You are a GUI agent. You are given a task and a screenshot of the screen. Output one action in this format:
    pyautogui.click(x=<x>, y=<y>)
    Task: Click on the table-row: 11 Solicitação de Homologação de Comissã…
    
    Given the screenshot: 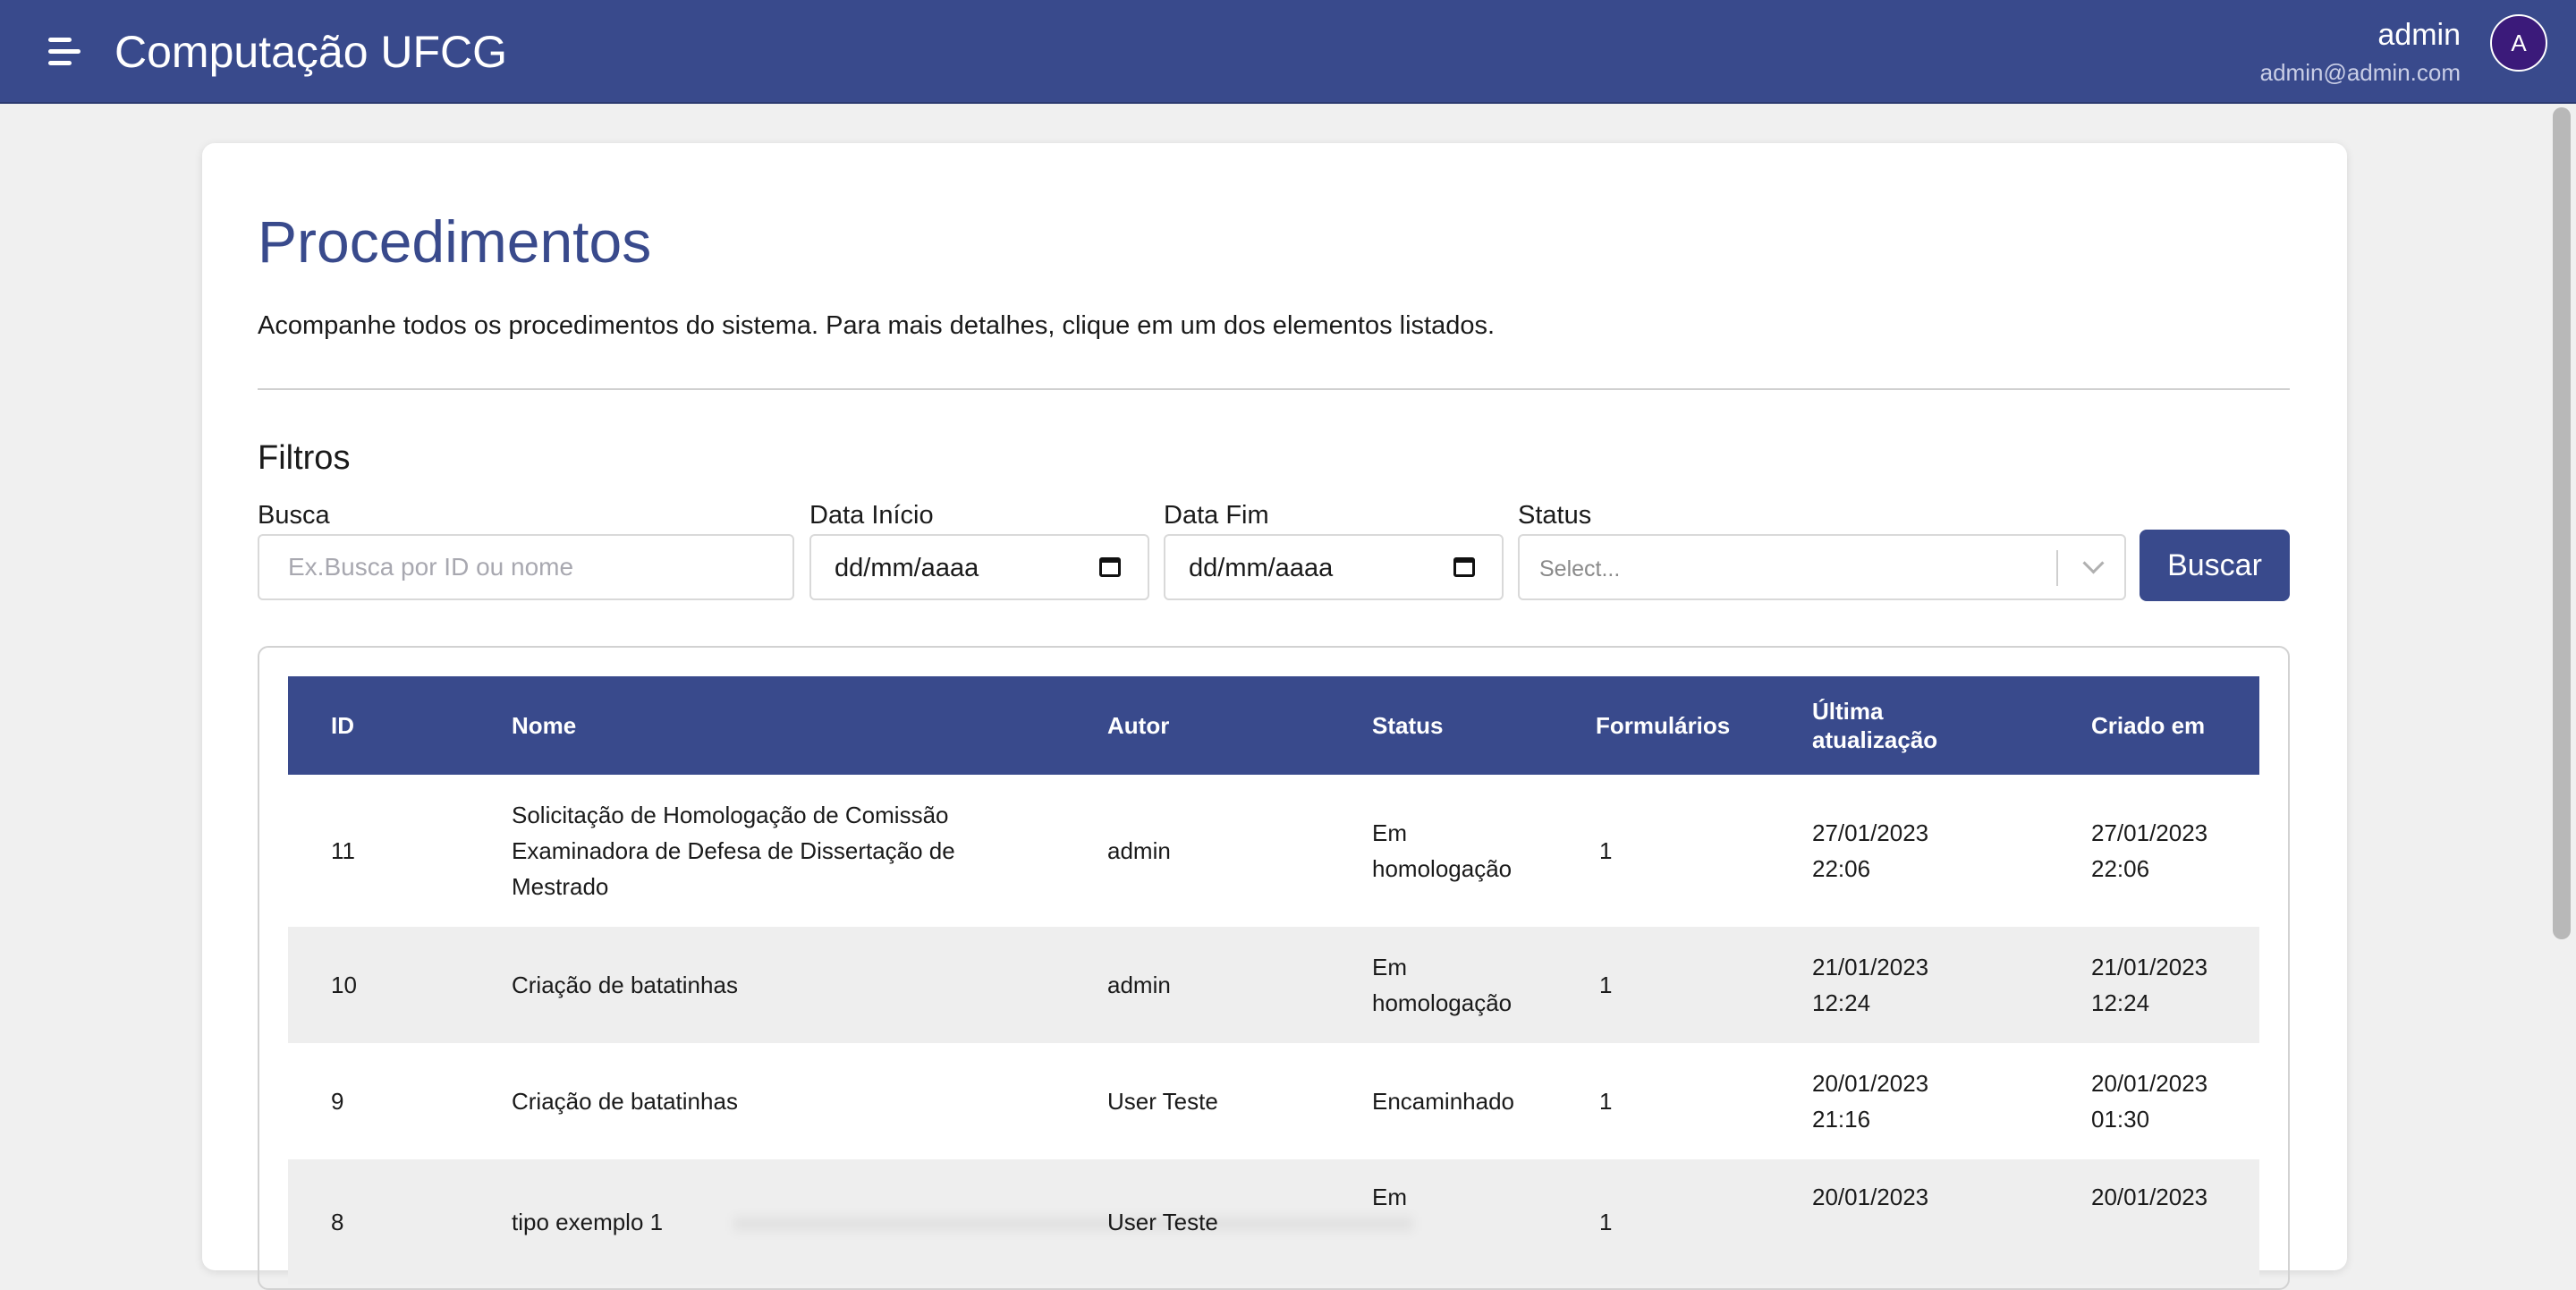 What is the action you would take?
    pyautogui.click(x=1273, y=851)
    